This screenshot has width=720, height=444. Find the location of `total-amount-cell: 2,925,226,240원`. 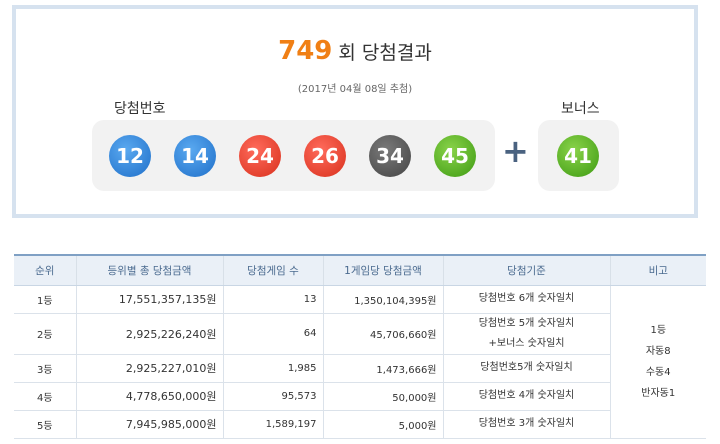

total-amount-cell: 2,925,226,240원 is located at coordinates (149, 334).